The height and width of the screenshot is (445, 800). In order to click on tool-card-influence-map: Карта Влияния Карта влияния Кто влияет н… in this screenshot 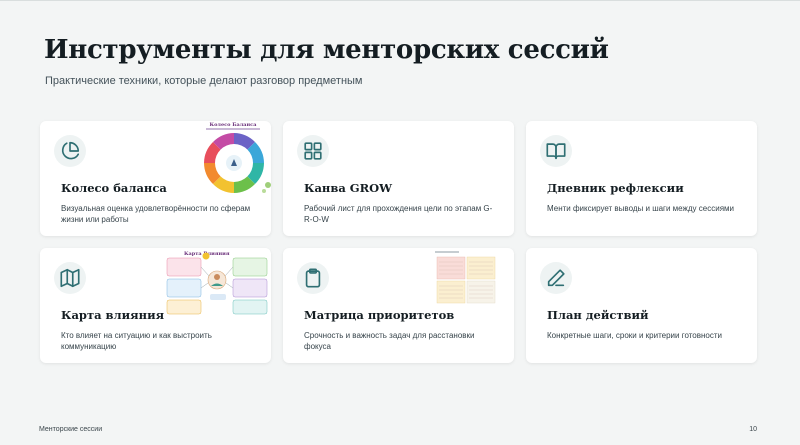, I will do `click(155, 305)`.